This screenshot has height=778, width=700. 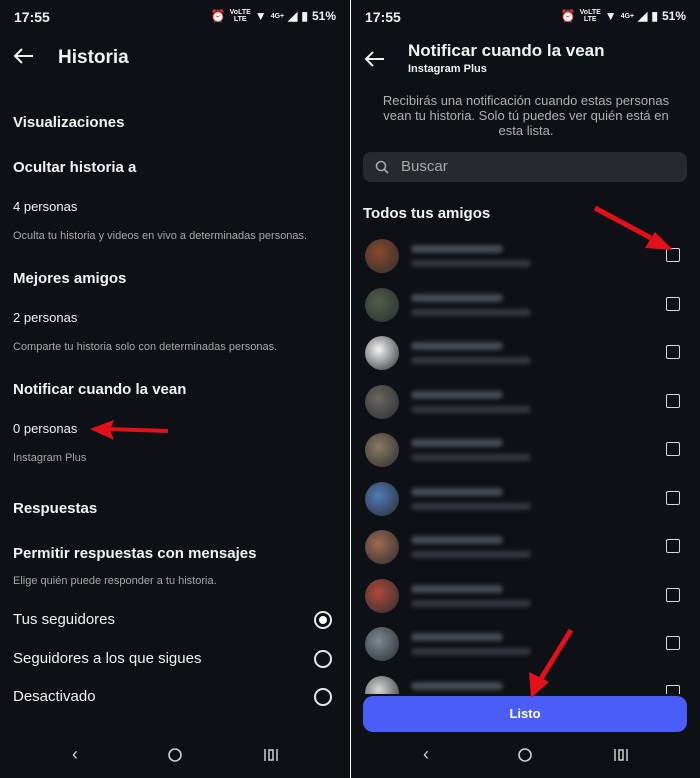 I want to click on page-subtitle: Instagram Plus, so click(x=447, y=69).